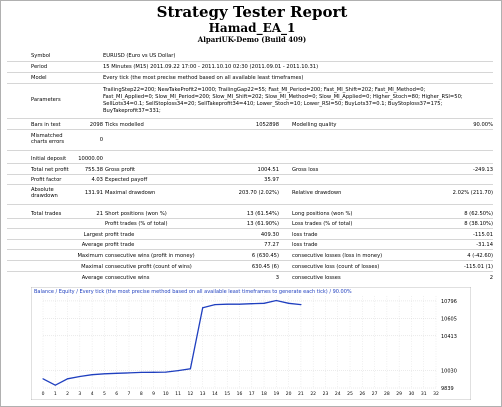 This screenshot has width=502, height=407. I want to click on x-tick-label: 12, so click(191, 394).